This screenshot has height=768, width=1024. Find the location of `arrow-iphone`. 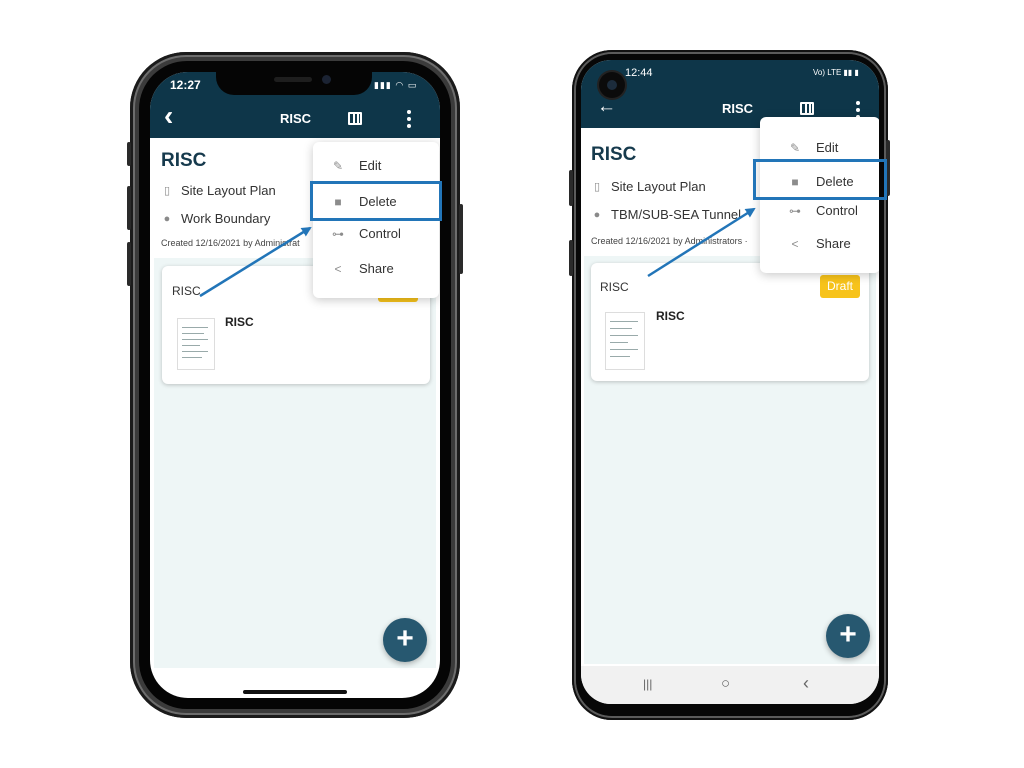

arrow-iphone is located at coordinates (255, 262).